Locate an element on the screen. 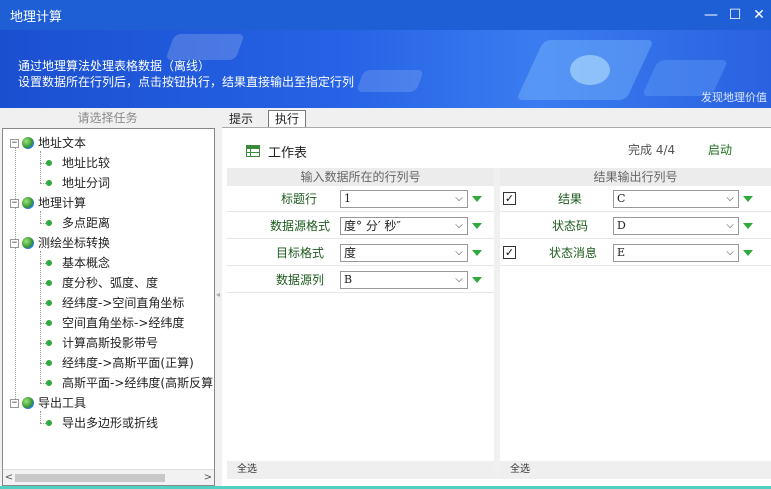 This screenshot has height=489, width=771. status-message-checkbox: ✓ is located at coordinates (509, 252).